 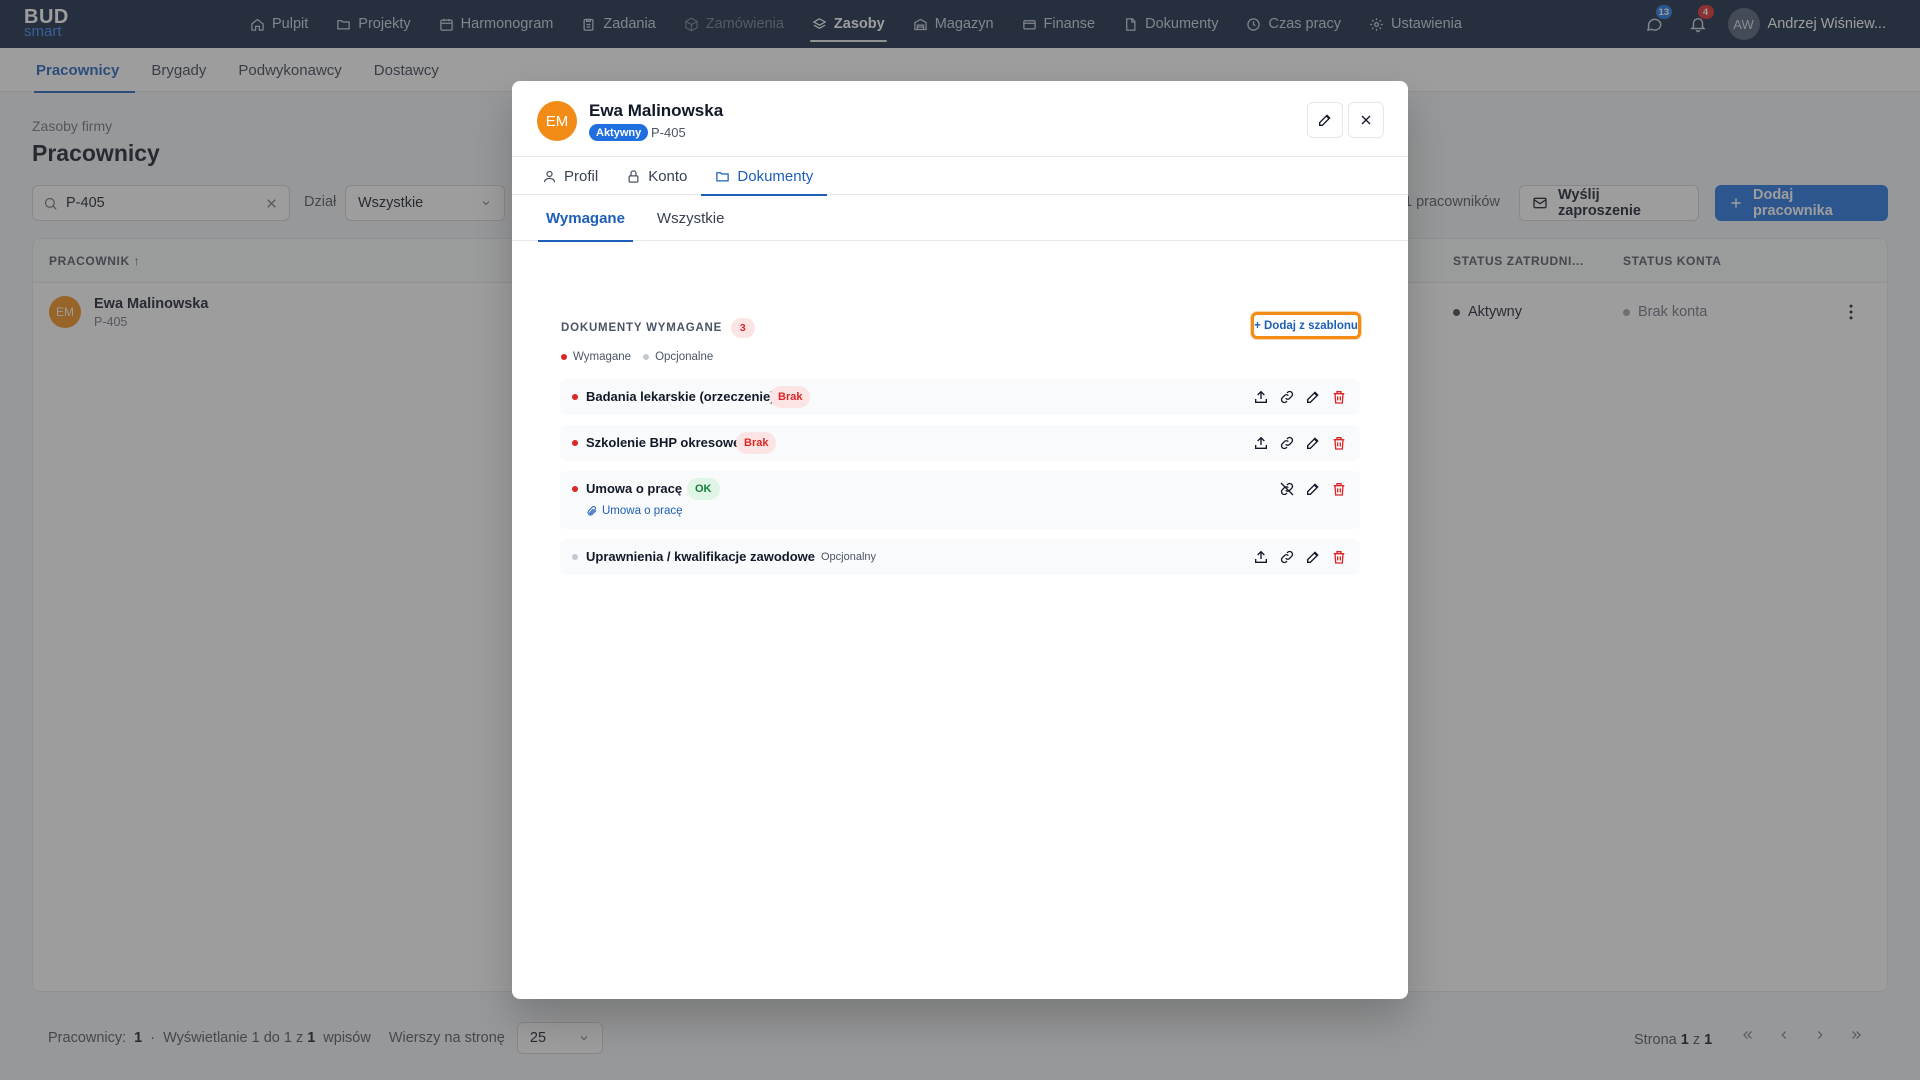 What do you see at coordinates (691, 218) in the screenshot?
I see `tab-wszystkie: Wszystkie` at bounding box center [691, 218].